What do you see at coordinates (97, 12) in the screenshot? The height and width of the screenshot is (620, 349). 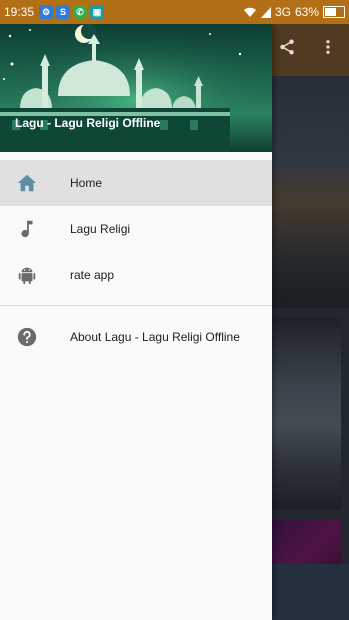 I see `screenshot-icon: ▣` at bounding box center [97, 12].